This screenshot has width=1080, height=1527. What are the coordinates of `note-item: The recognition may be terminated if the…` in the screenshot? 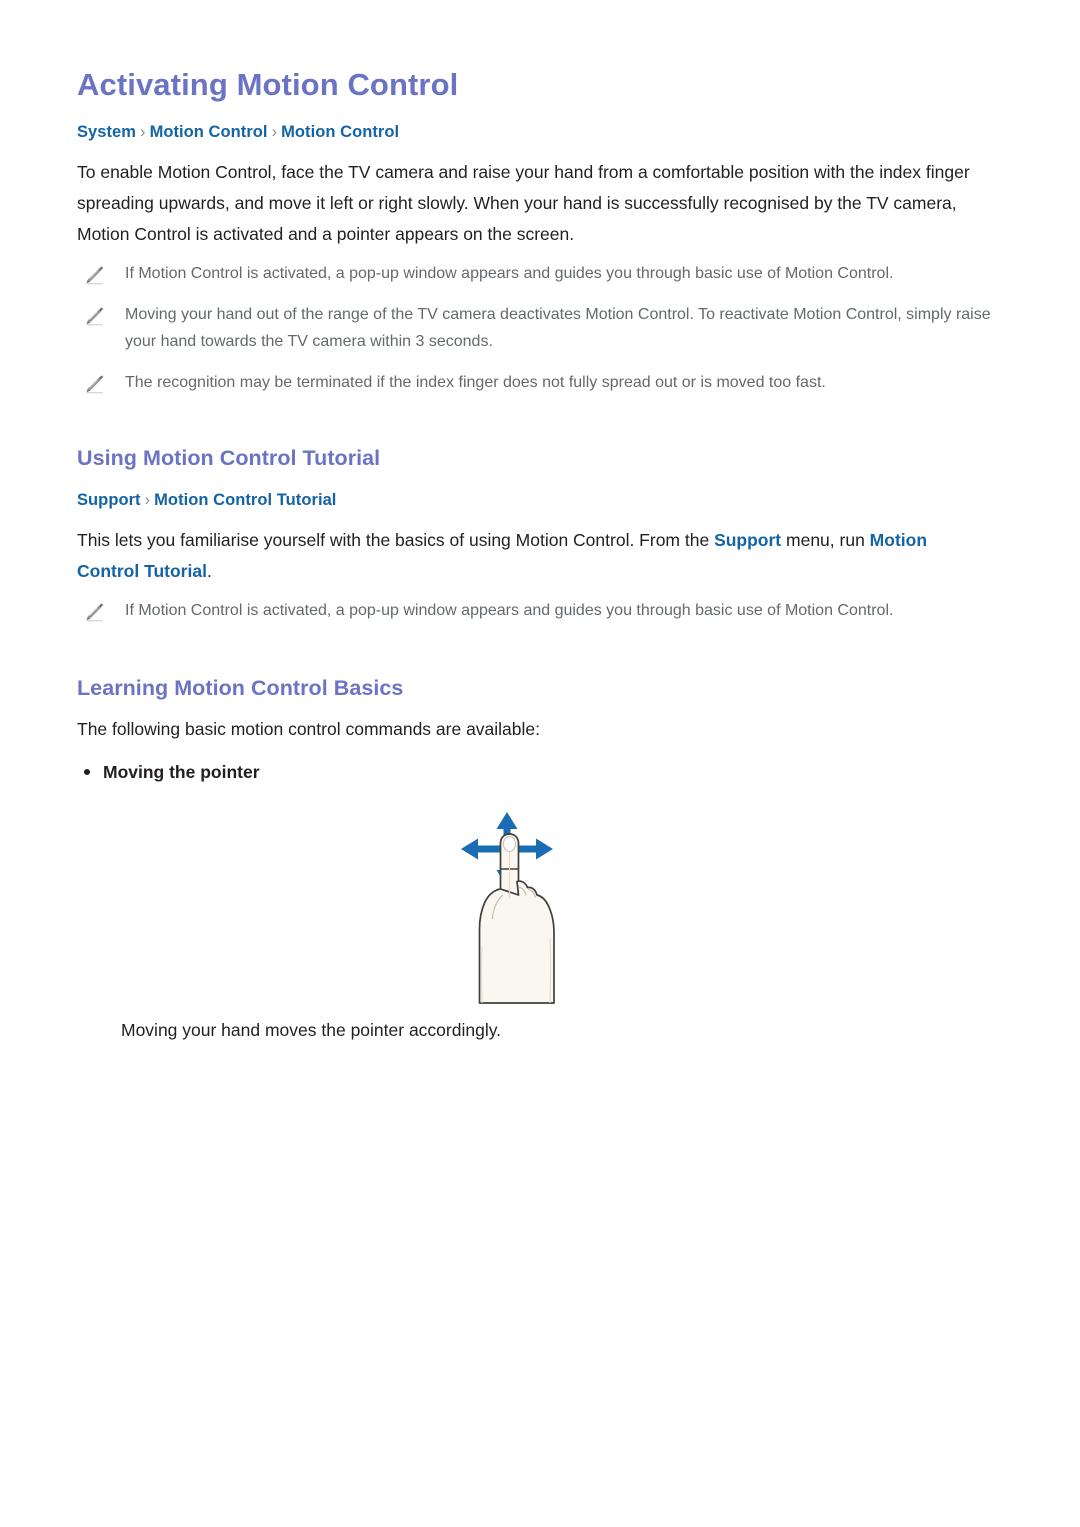 It's located at (534, 382).